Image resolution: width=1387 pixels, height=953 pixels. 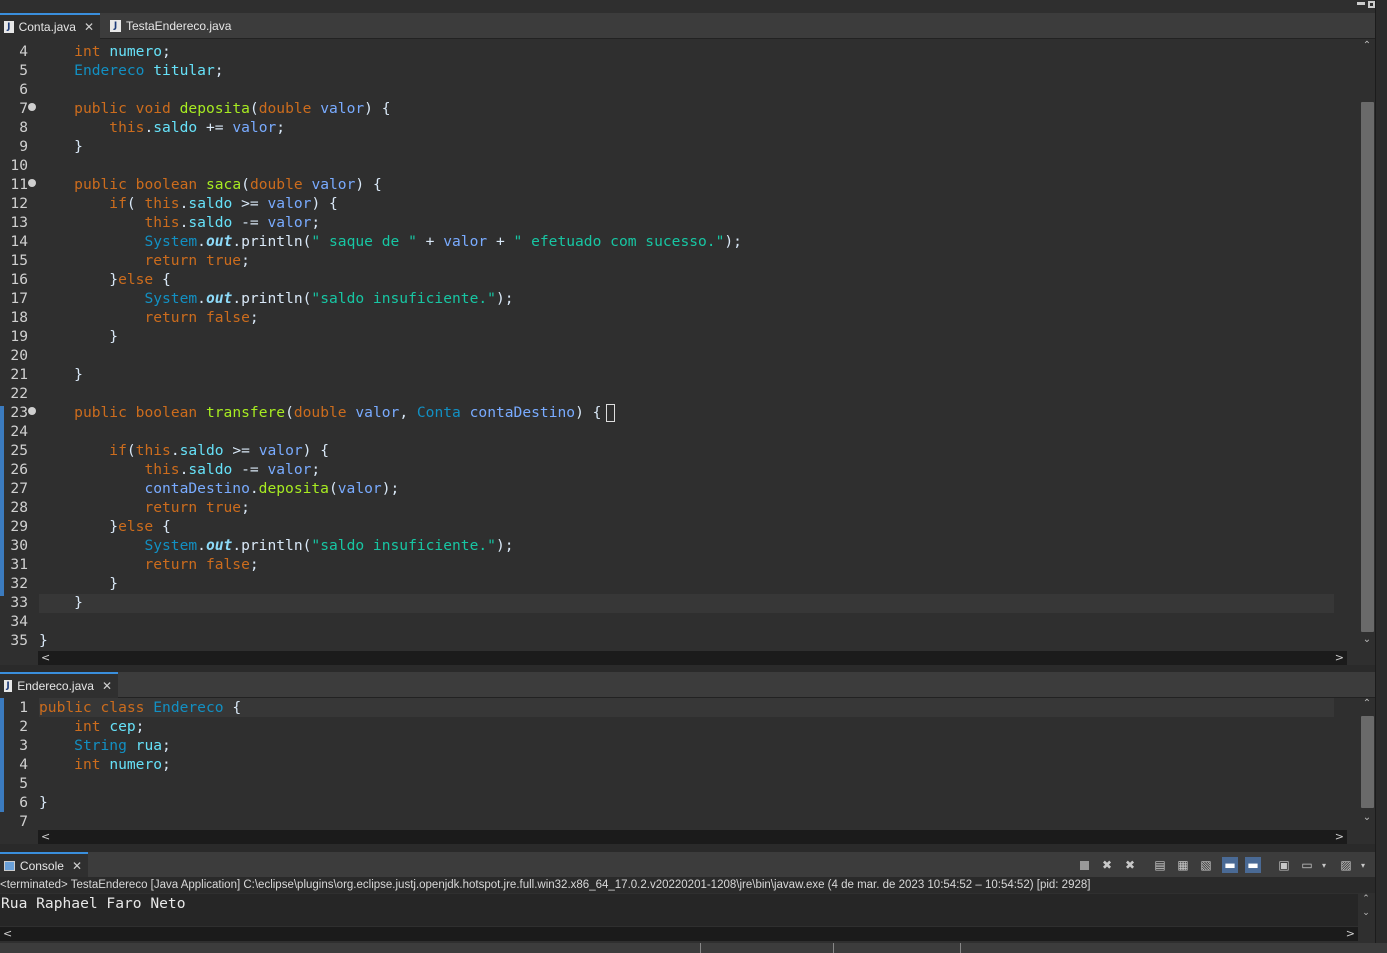 I want to click on tab-label: Console, so click(x=41, y=866).